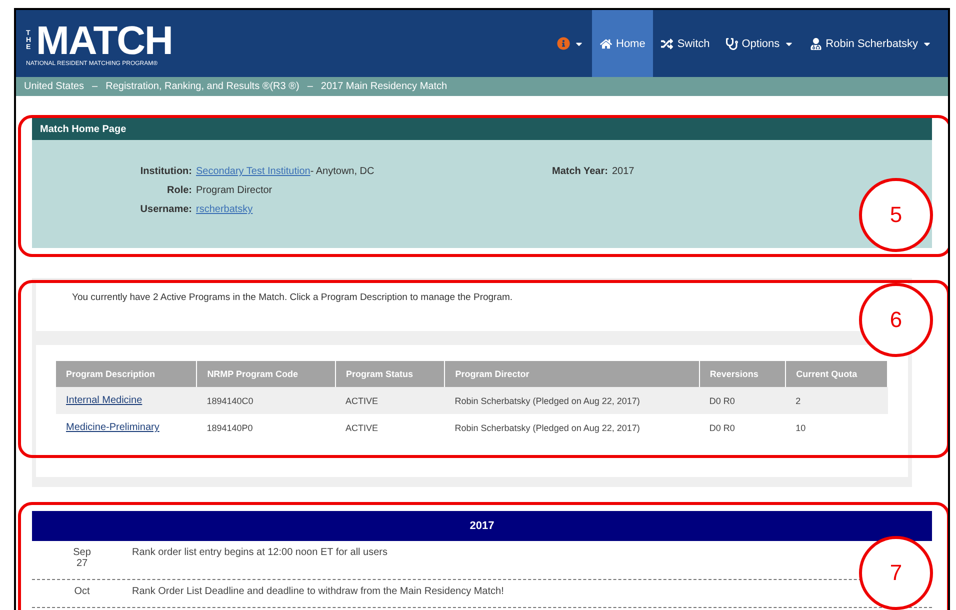 The width and height of the screenshot is (956, 610). Describe the element at coordinates (667, 44) in the screenshot. I see `shuffle-icon` at that location.